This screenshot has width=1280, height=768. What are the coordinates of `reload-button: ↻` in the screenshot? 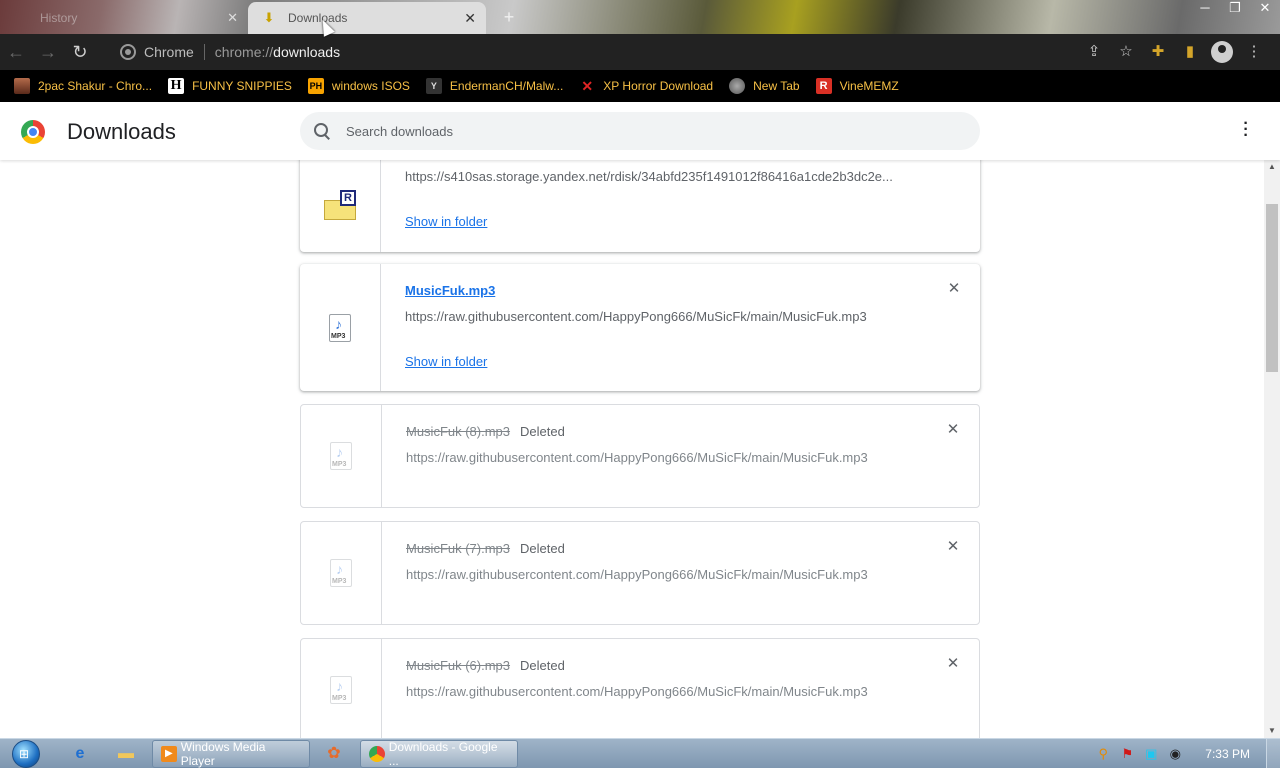 It's located at (80, 52).